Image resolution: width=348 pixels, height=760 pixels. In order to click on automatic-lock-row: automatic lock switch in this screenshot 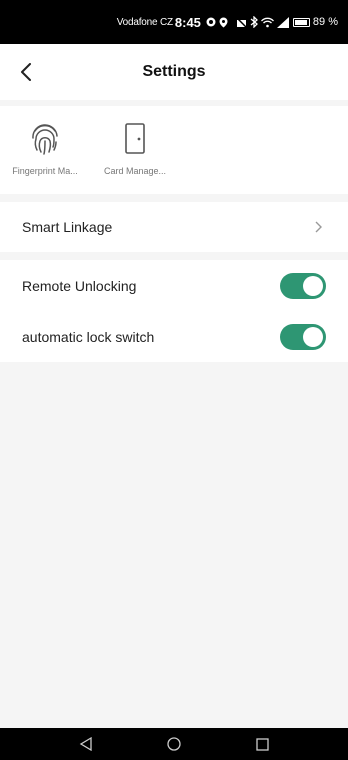, I will do `click(174, 337)`.